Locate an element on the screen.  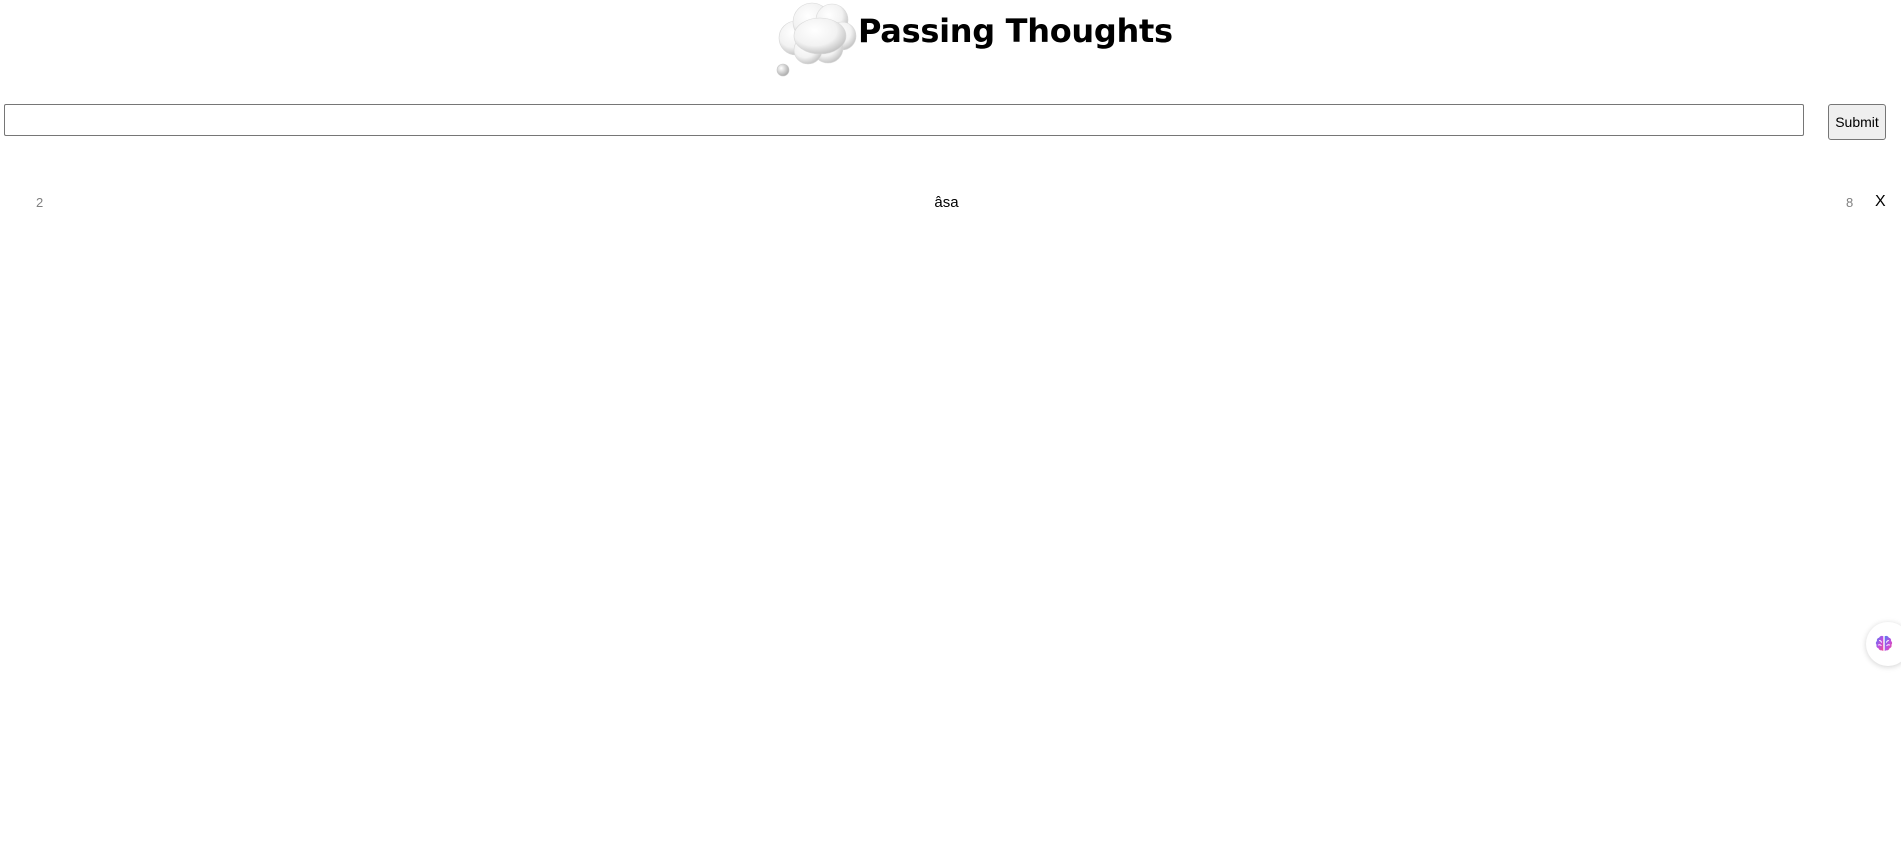
delete-thought-button: X is located at coordinates (1880, 202).